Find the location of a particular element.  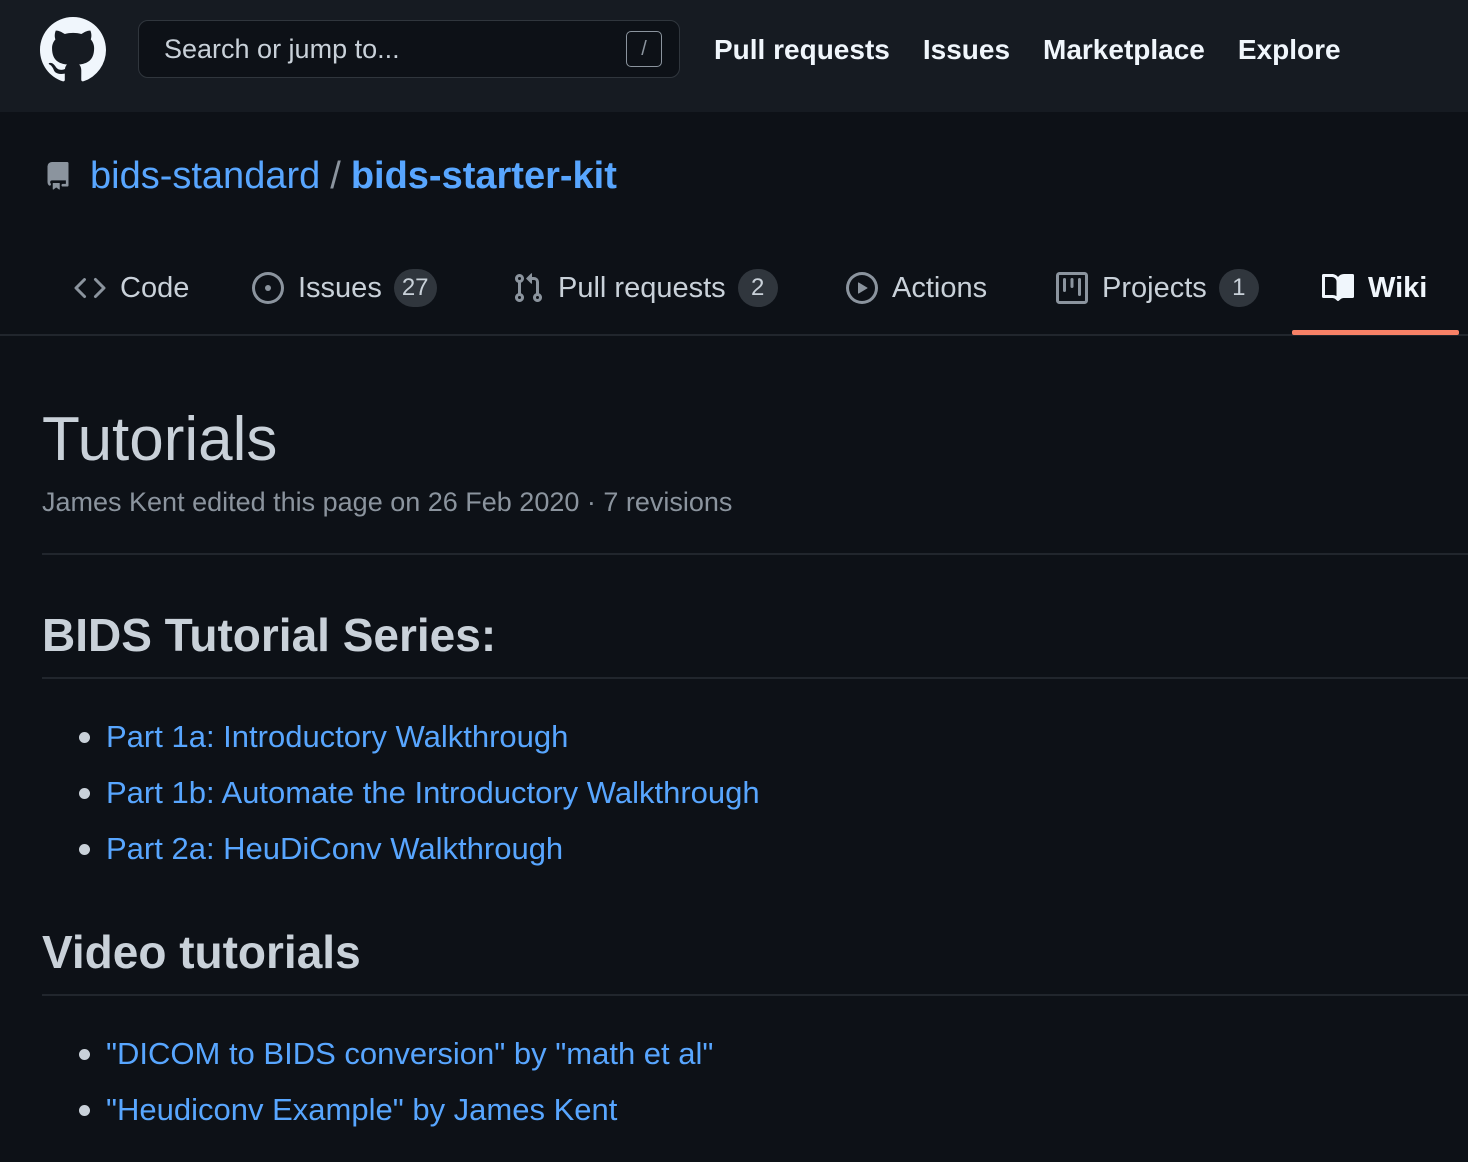

section-heading-video-tutorials: Video tutorials is located at coordinates (201, 952).